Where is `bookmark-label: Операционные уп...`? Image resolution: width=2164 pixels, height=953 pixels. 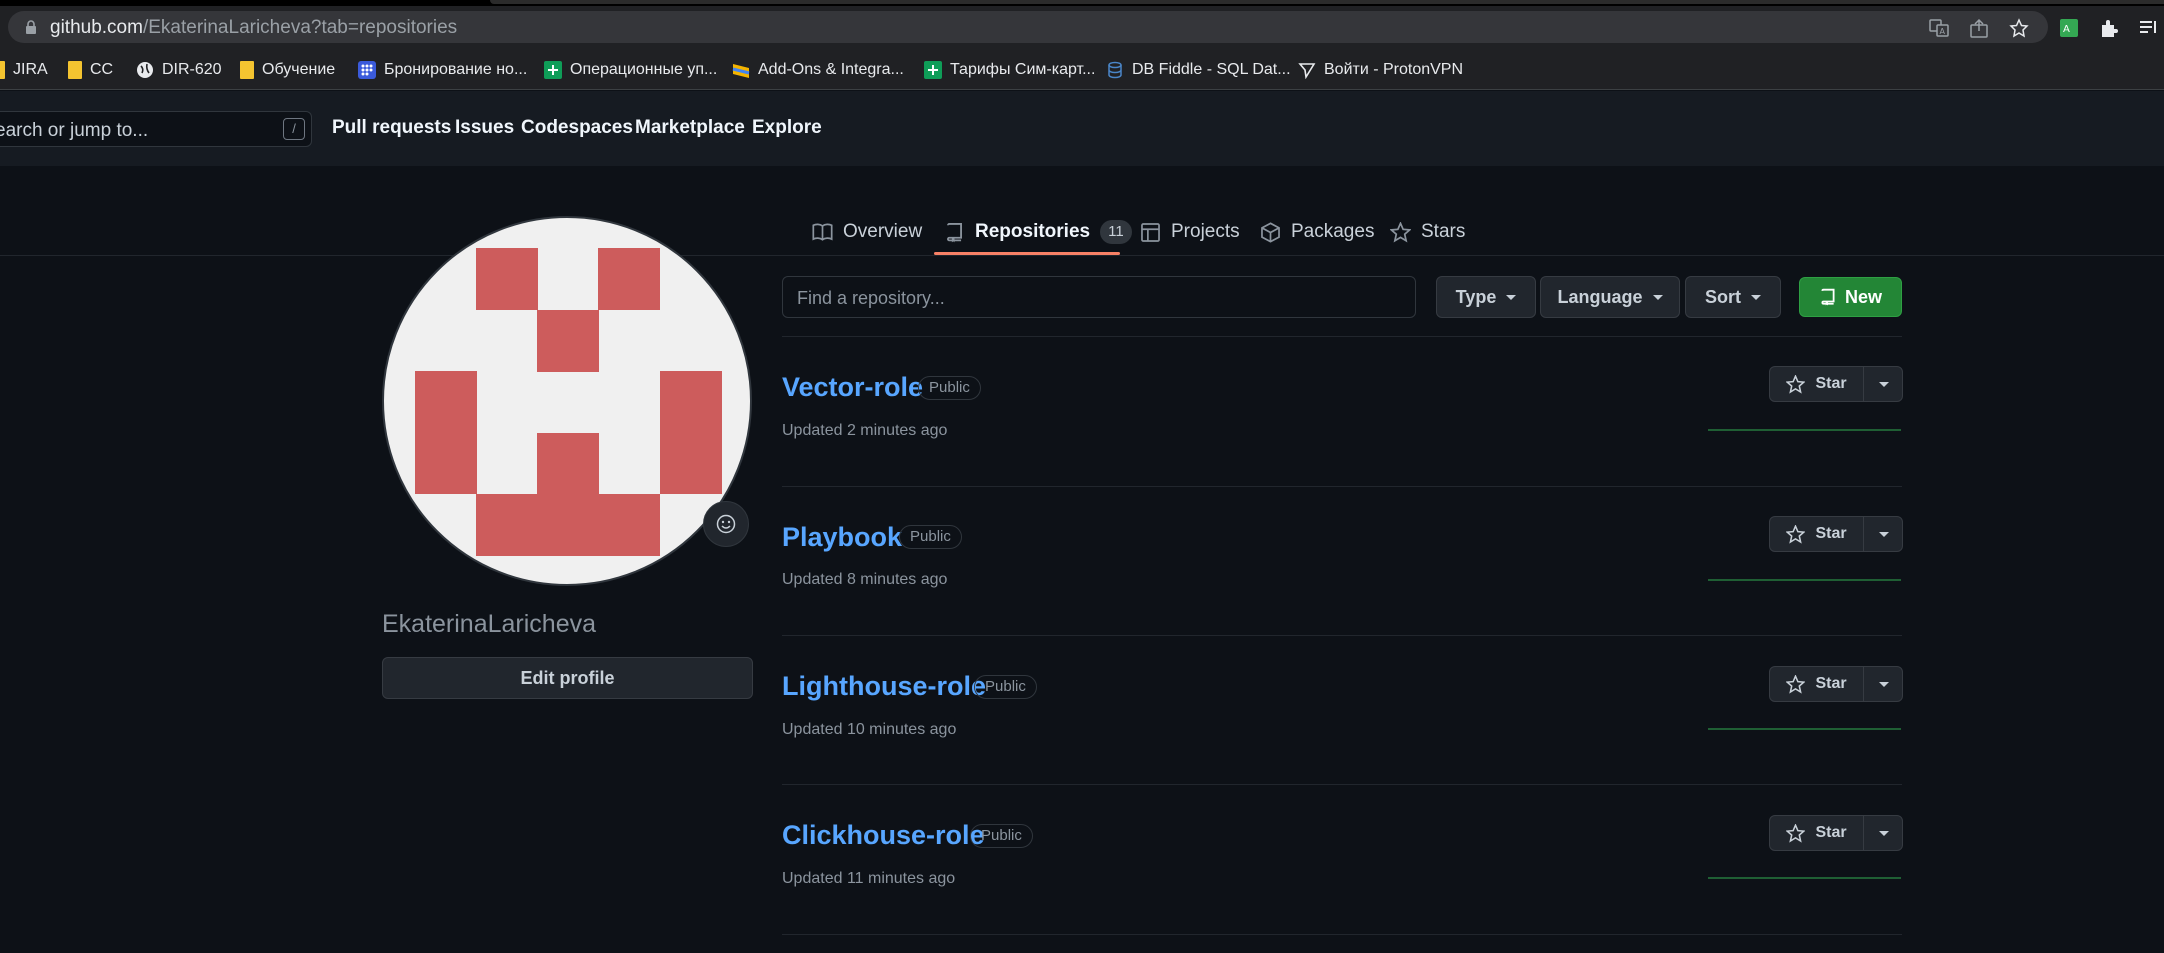
bookmark-label: Операционные уп... is located at coordinates (644, 69).